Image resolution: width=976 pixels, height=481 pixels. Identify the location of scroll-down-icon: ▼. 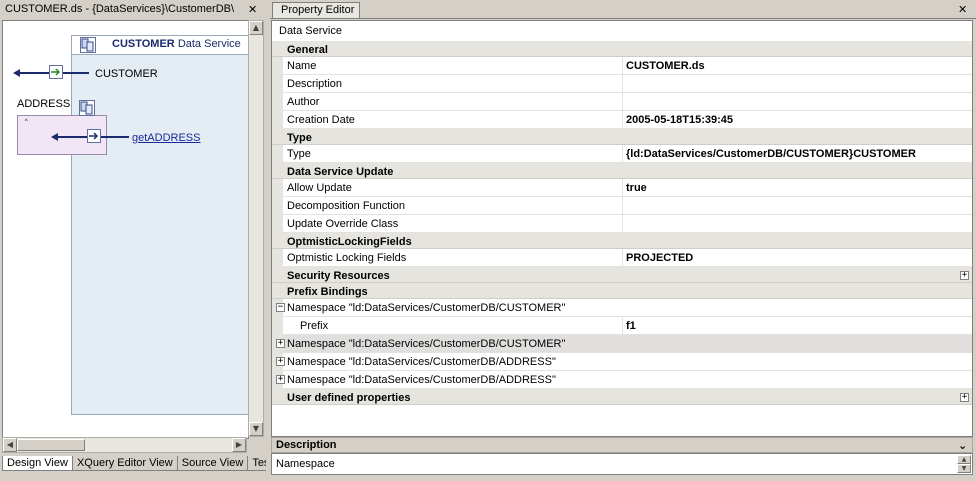
(256, 429).